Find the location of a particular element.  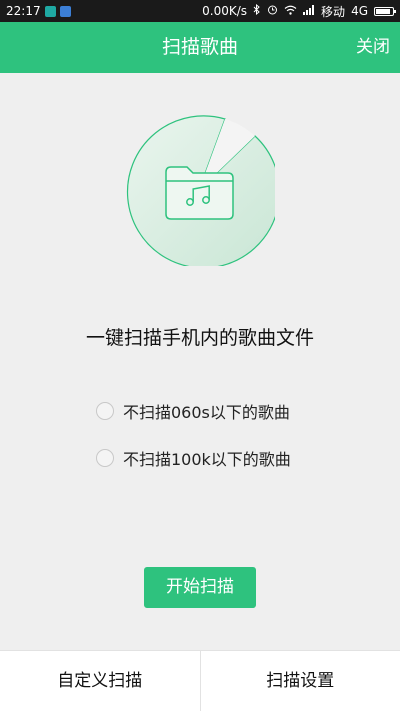

custom-scan-button: 自定义扫描 is located at coordinates (100, 681).